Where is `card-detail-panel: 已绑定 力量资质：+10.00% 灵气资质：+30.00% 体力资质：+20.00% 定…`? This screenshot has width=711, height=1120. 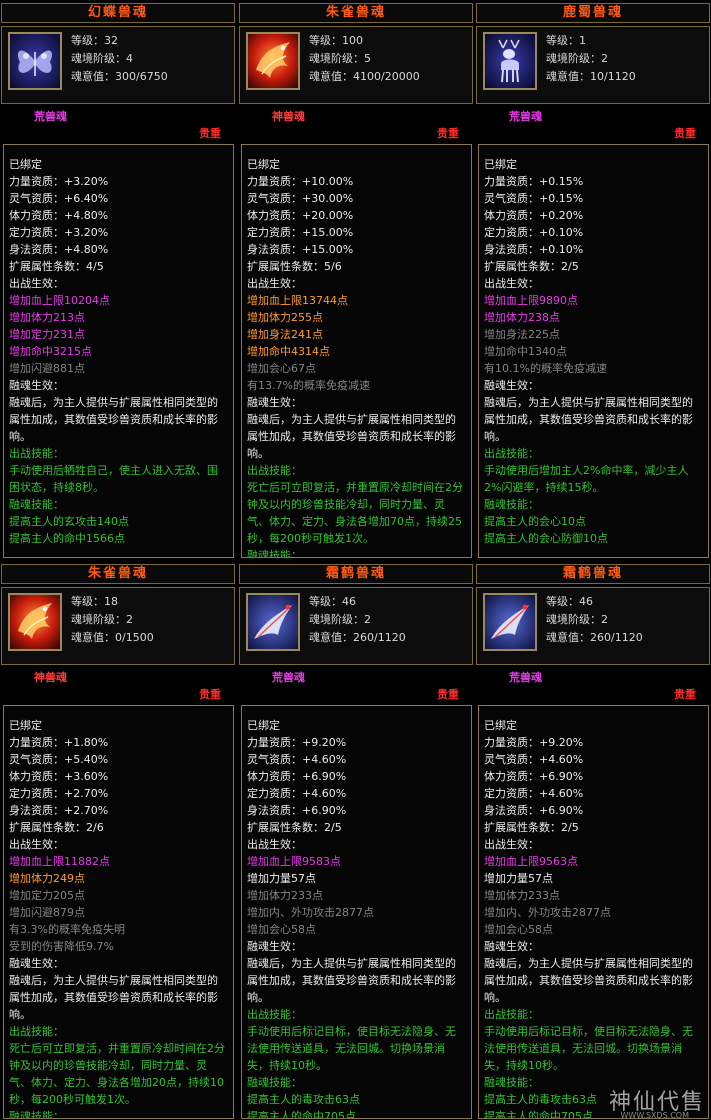
card-detail-panel: 已绑定 力量资质：+10.00% 灵气资质：+30.00% 体力资质：+20.00% 定… is located at coordinates (356, 351).